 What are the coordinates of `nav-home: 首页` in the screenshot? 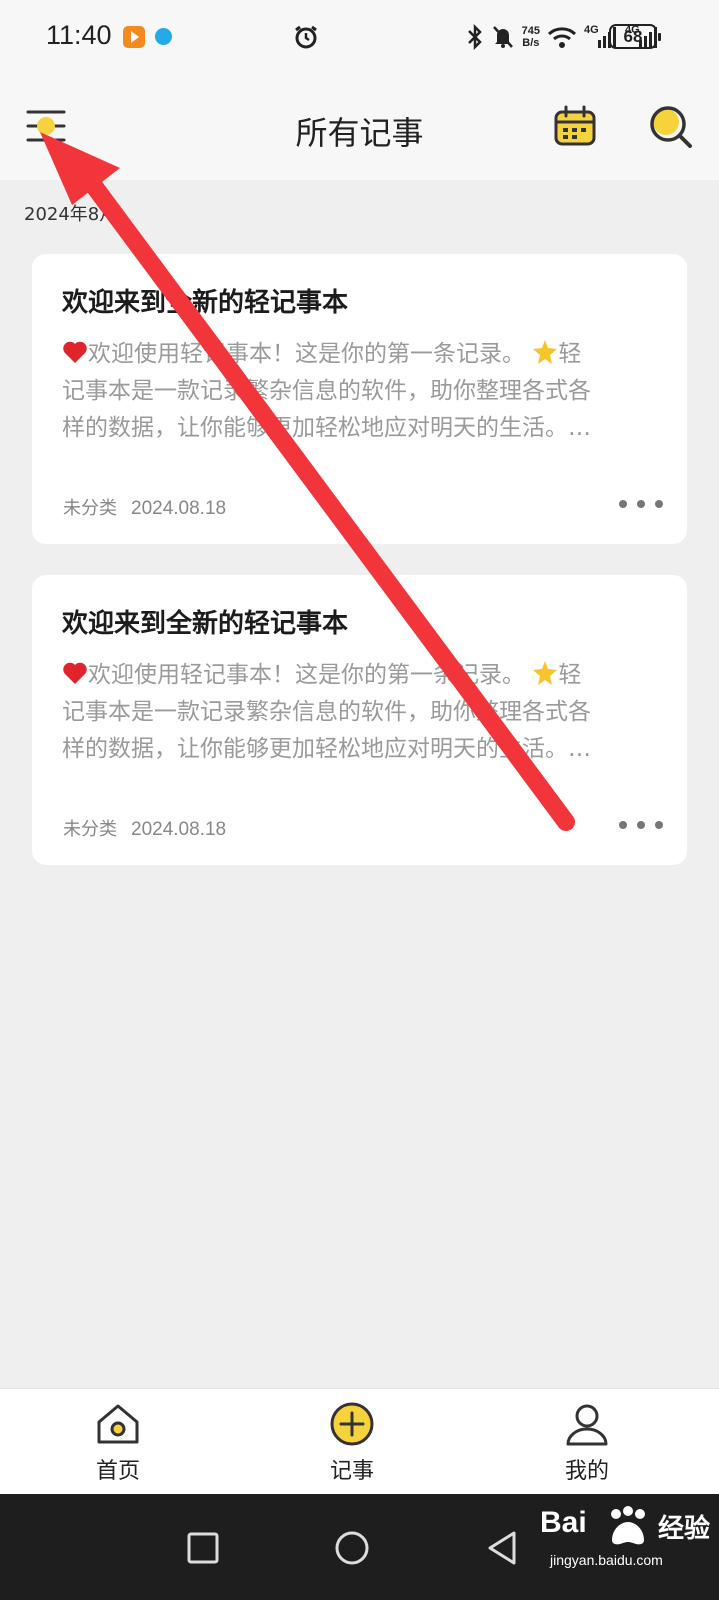 It's located at (118, 1442).